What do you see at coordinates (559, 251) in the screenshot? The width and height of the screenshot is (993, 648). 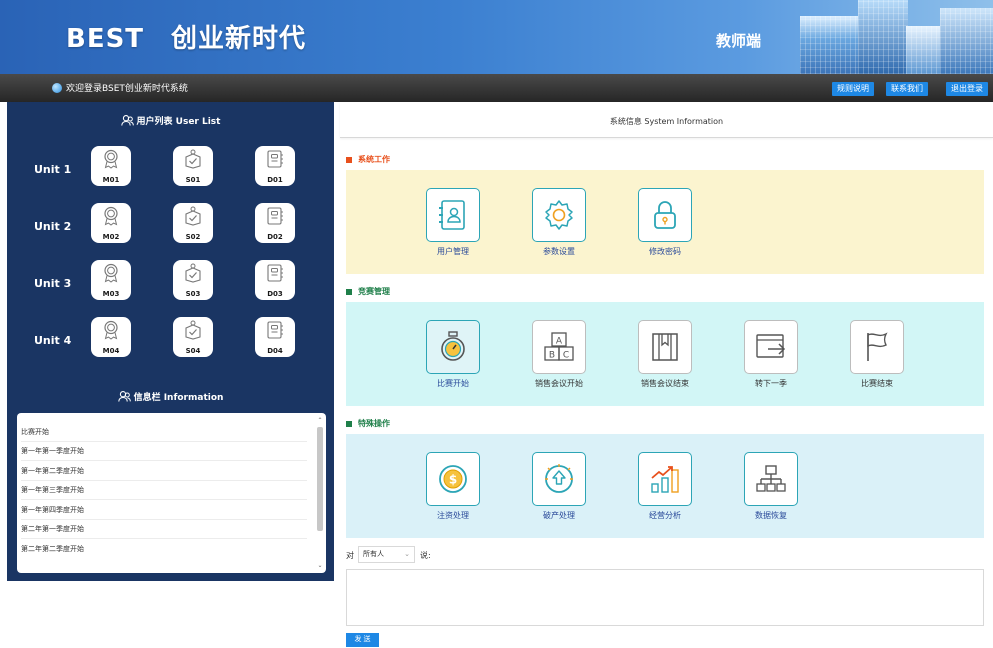 I see `parameter-settings-label: 参数设置` at bounding box center [559, 251].